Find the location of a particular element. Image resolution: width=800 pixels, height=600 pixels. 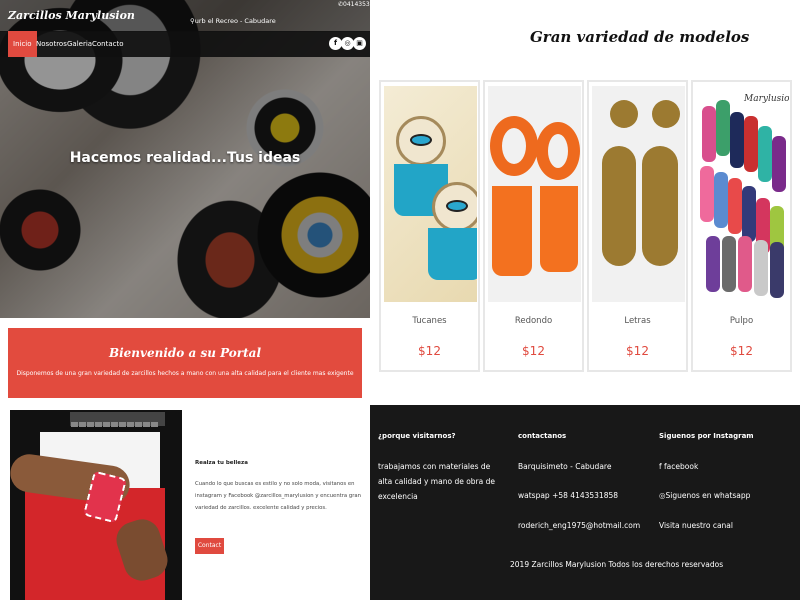

main-navbar: Inicio Nosotros Galeria Contacto f ◎ ▣ is located at coordinates (185, 44).